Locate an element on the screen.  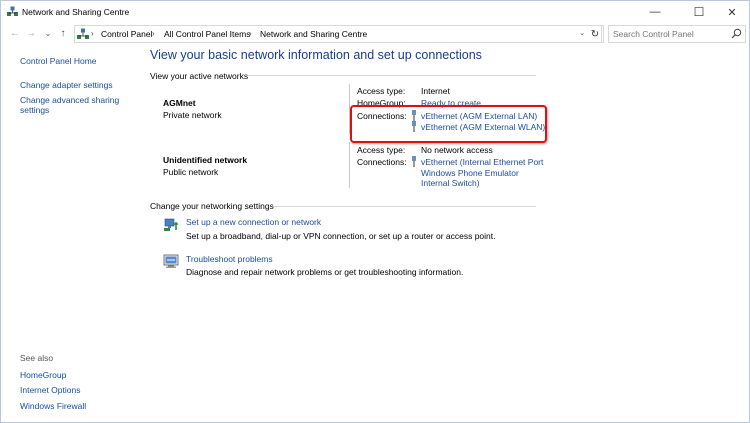
back-button: ← is located at coordinates (15, 33).